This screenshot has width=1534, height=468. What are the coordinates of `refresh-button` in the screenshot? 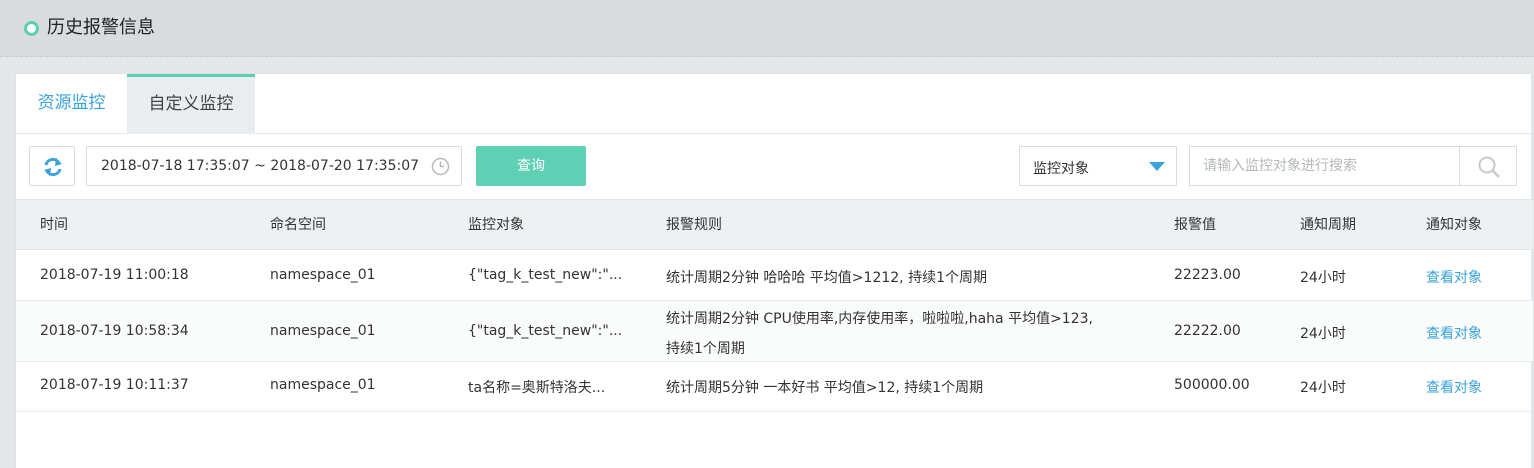 It's located at (52, 166).